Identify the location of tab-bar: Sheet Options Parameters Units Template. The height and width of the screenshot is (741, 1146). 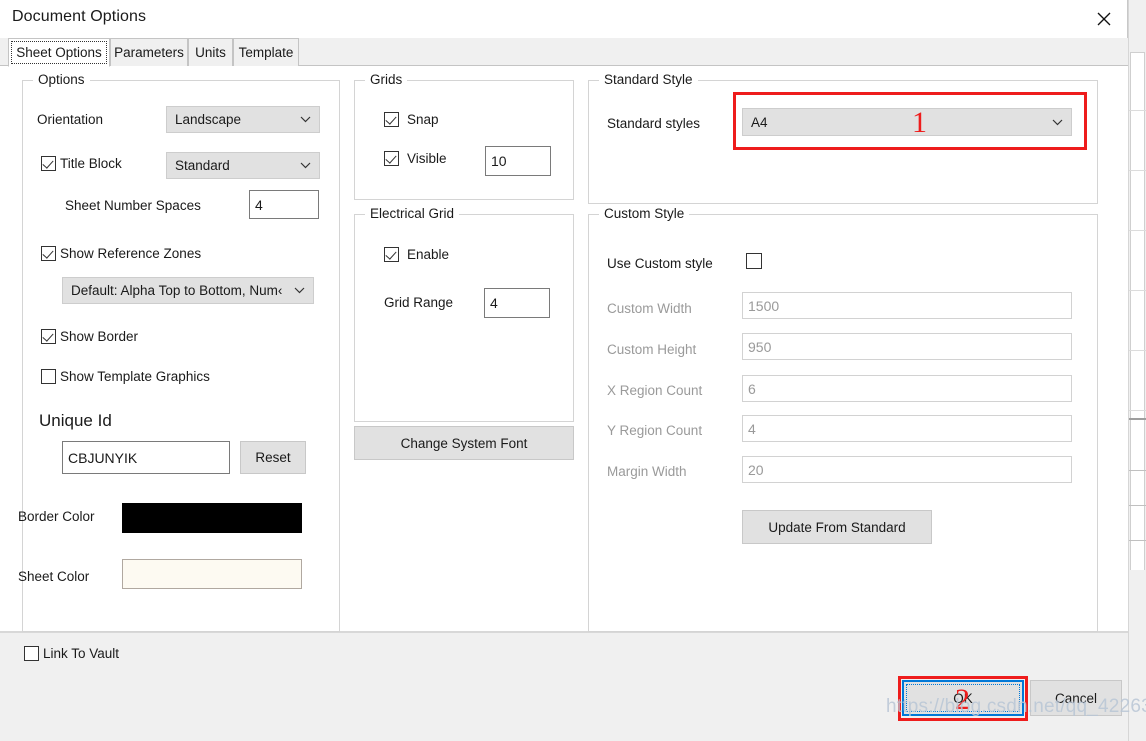
(564, 52).